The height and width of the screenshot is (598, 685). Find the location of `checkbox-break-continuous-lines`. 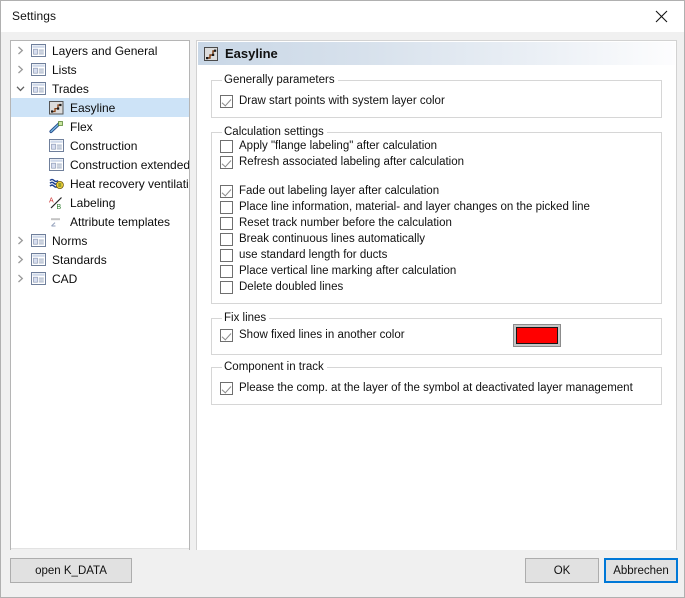

checkbox-break-continuous-lines is located at coordinates (226, 239).